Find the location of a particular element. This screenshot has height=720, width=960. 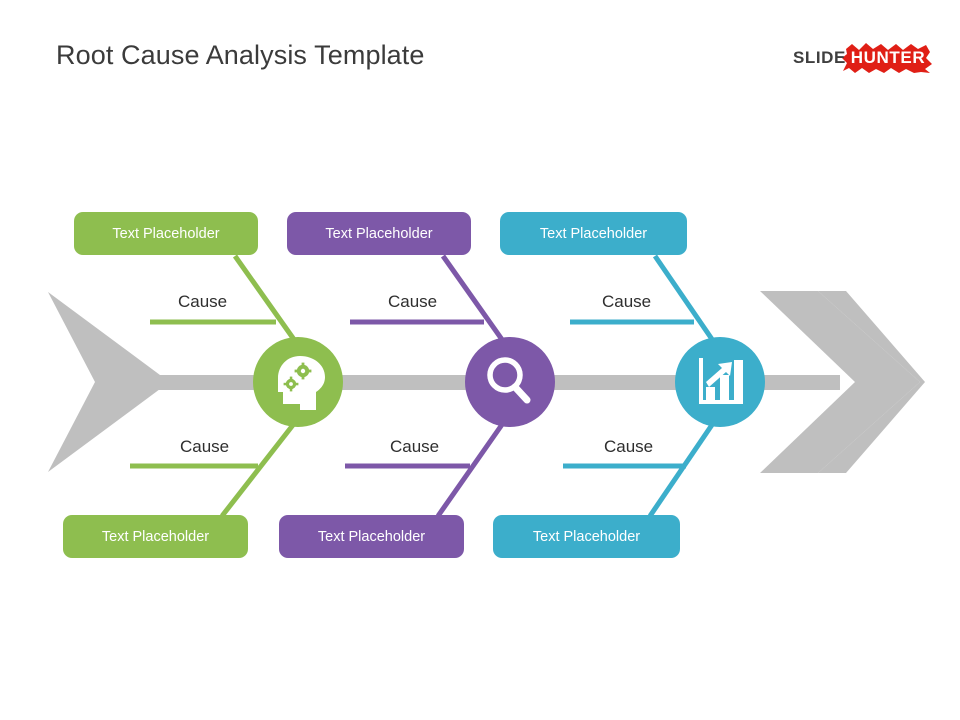

blue-bone-top is located at coordinates (686, 302).